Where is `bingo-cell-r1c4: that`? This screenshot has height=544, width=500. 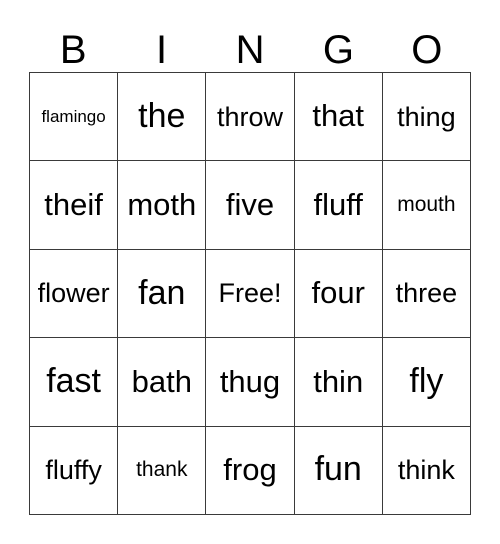 bingo-cell-r1c4: that is located at coordinates (338, 117).